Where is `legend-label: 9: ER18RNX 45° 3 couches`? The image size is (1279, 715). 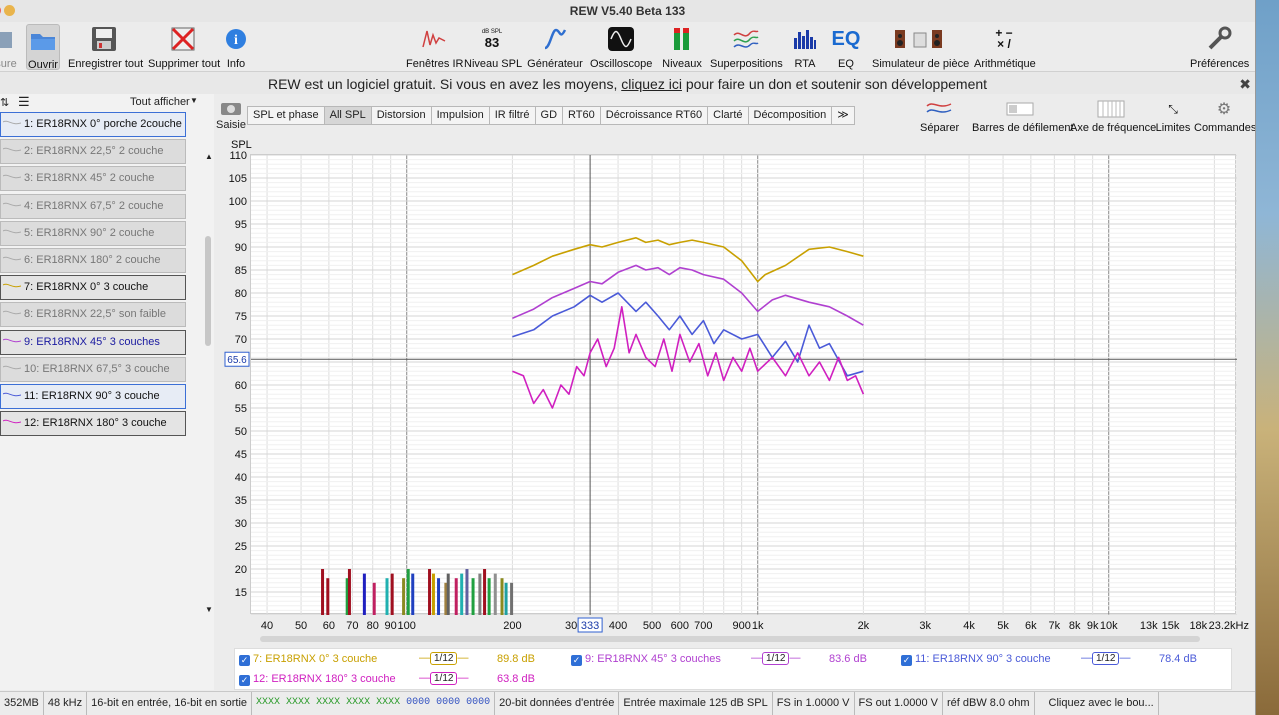 legend-label: 9: ER18RNX 45° 3 couches is located at coordinates (653, 659).